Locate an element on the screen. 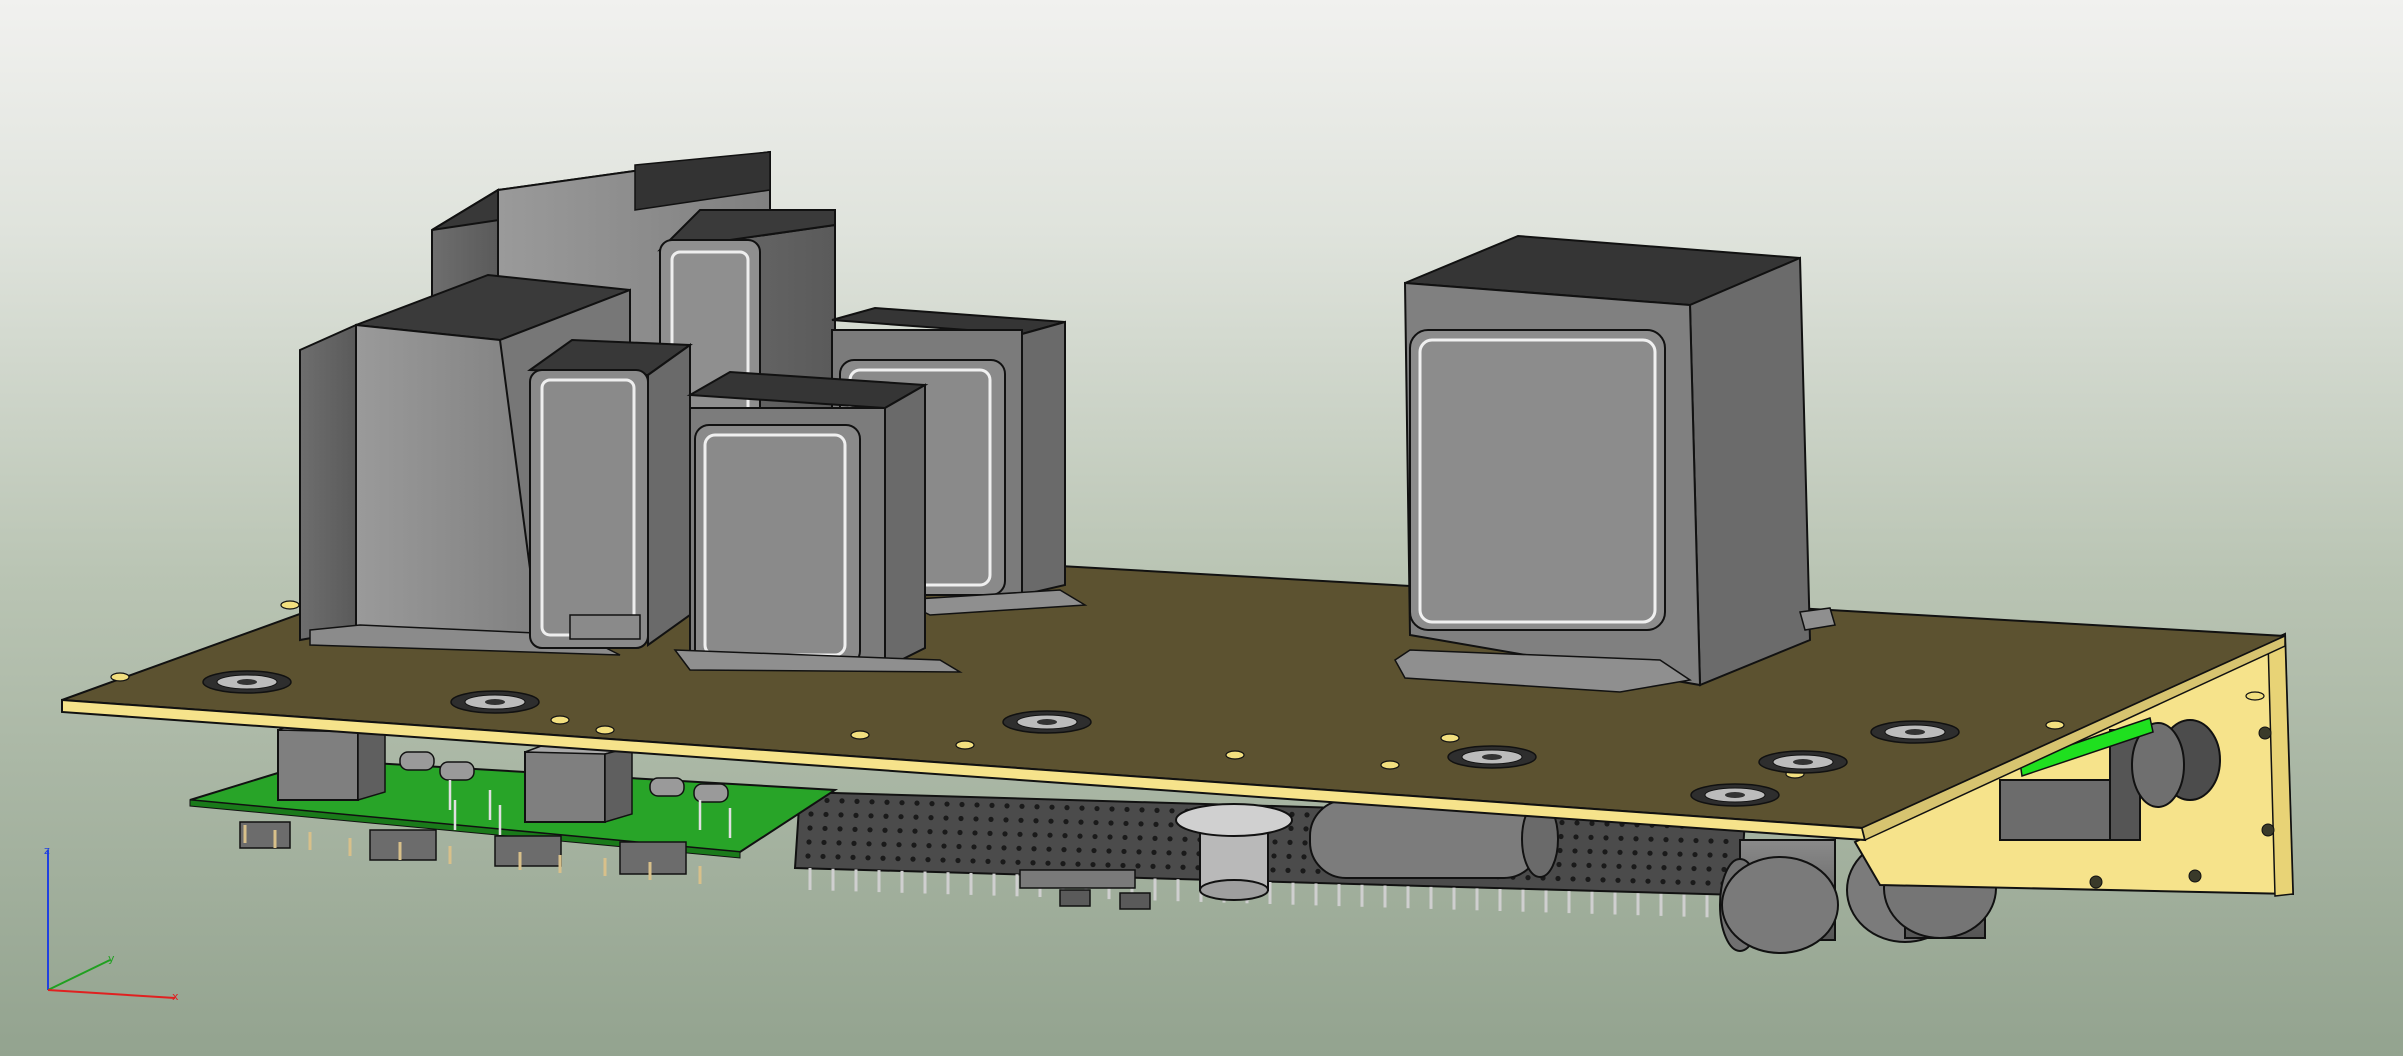 The height and width of the screenshot is (1056, 2403). x-axis-line is located at coordinates (111, 994).